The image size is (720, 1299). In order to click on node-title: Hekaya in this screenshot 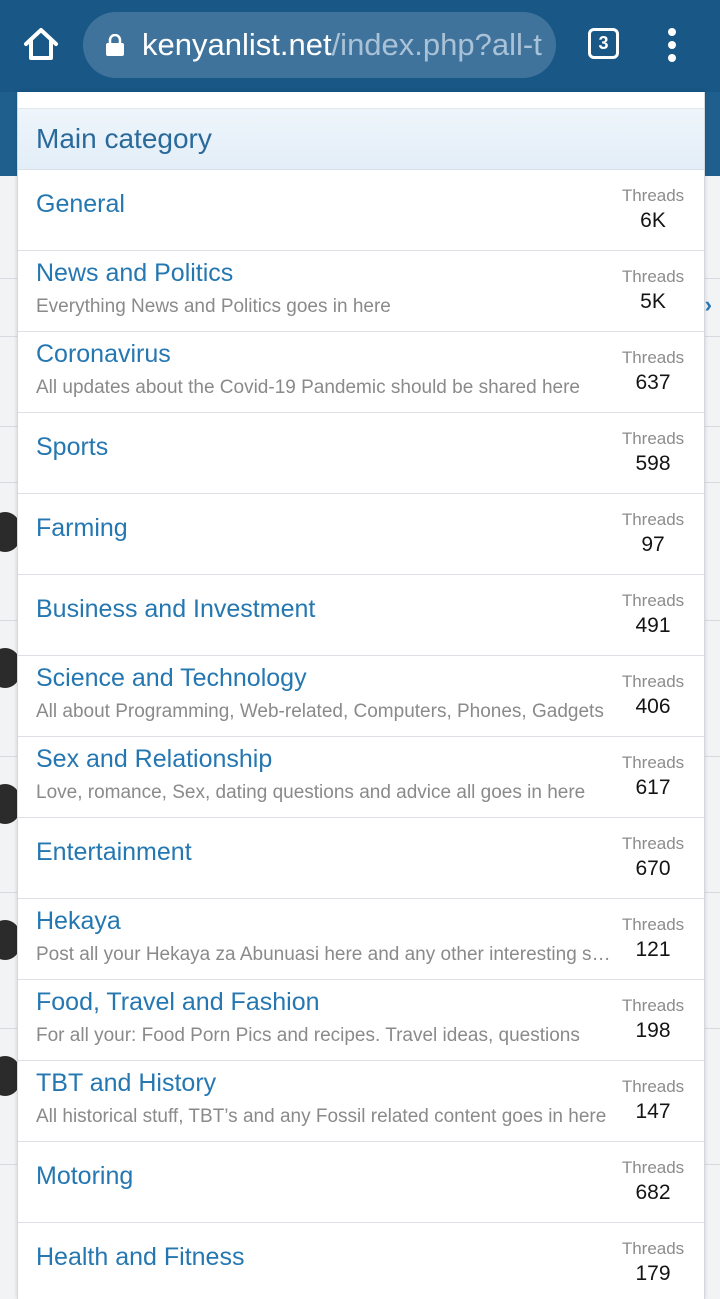, I will do `click(78, 921)`.